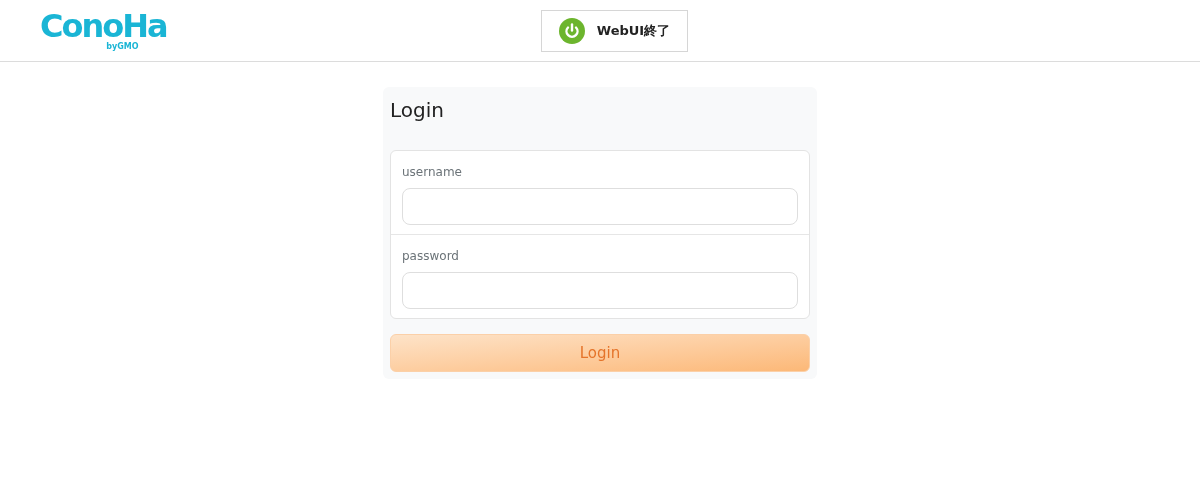 The width and height of the screenshot is (1200, 500). I want to click on shutdown-button: WebUI終了, so click(614, 30).